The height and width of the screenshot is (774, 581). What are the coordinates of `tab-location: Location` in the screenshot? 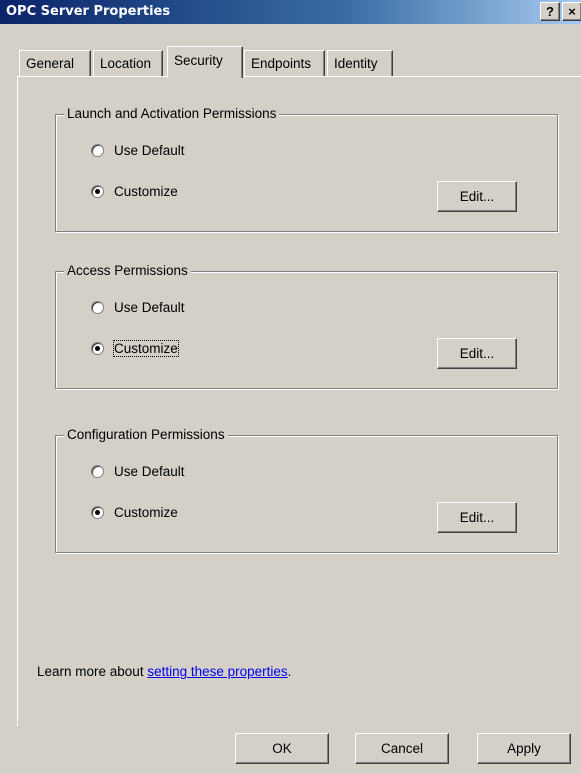 It's located at (128, 63).